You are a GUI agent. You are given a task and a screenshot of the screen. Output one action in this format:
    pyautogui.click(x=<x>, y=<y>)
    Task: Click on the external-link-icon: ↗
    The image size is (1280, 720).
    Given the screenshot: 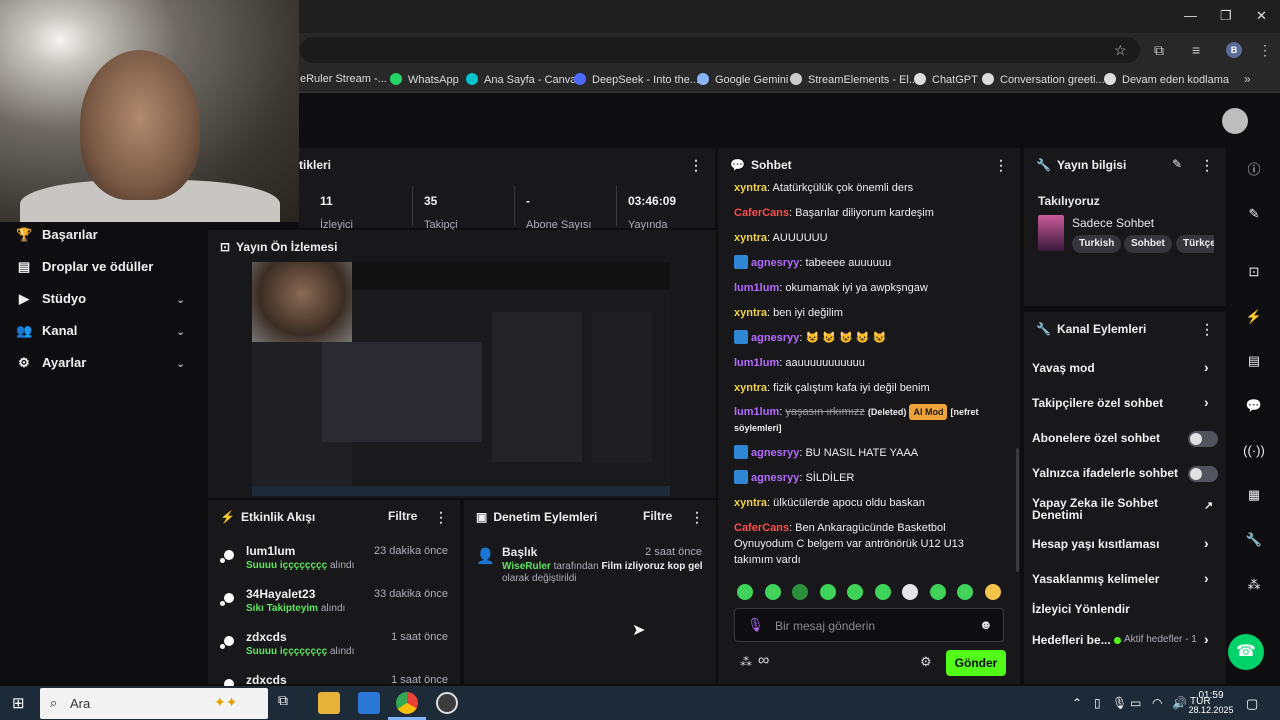 What is the action you would take?
    pyautogui.click(x=1208, y=505)
    